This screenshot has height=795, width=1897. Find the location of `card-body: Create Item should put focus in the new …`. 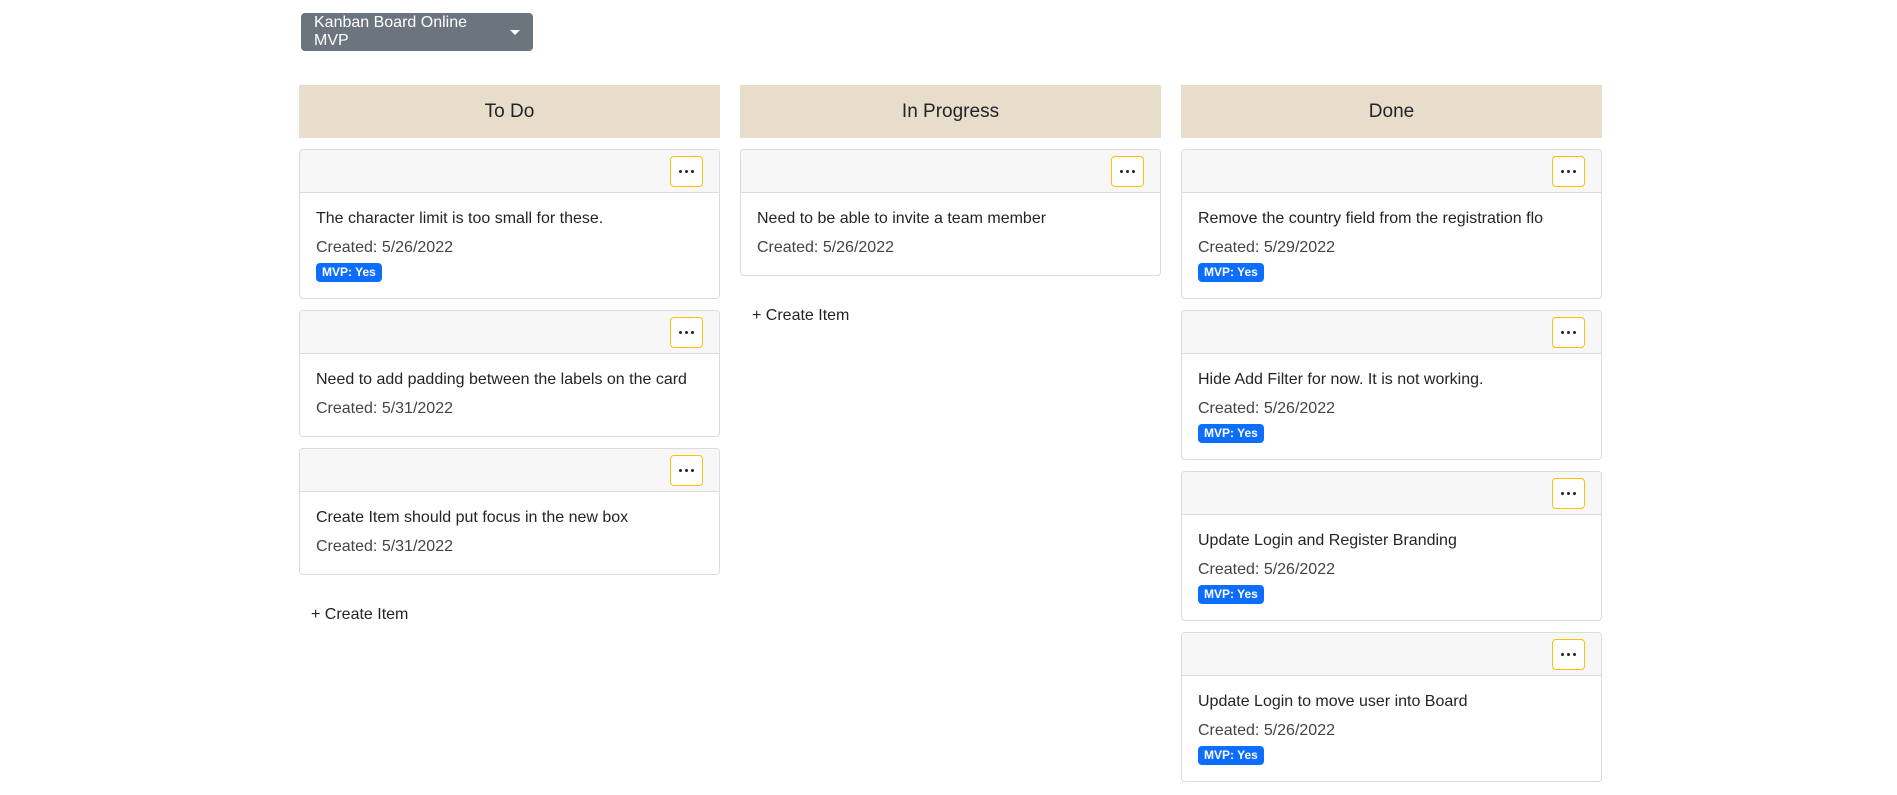

card-body: Create Item should put focus in the new … is located at coordinates (509, 533).